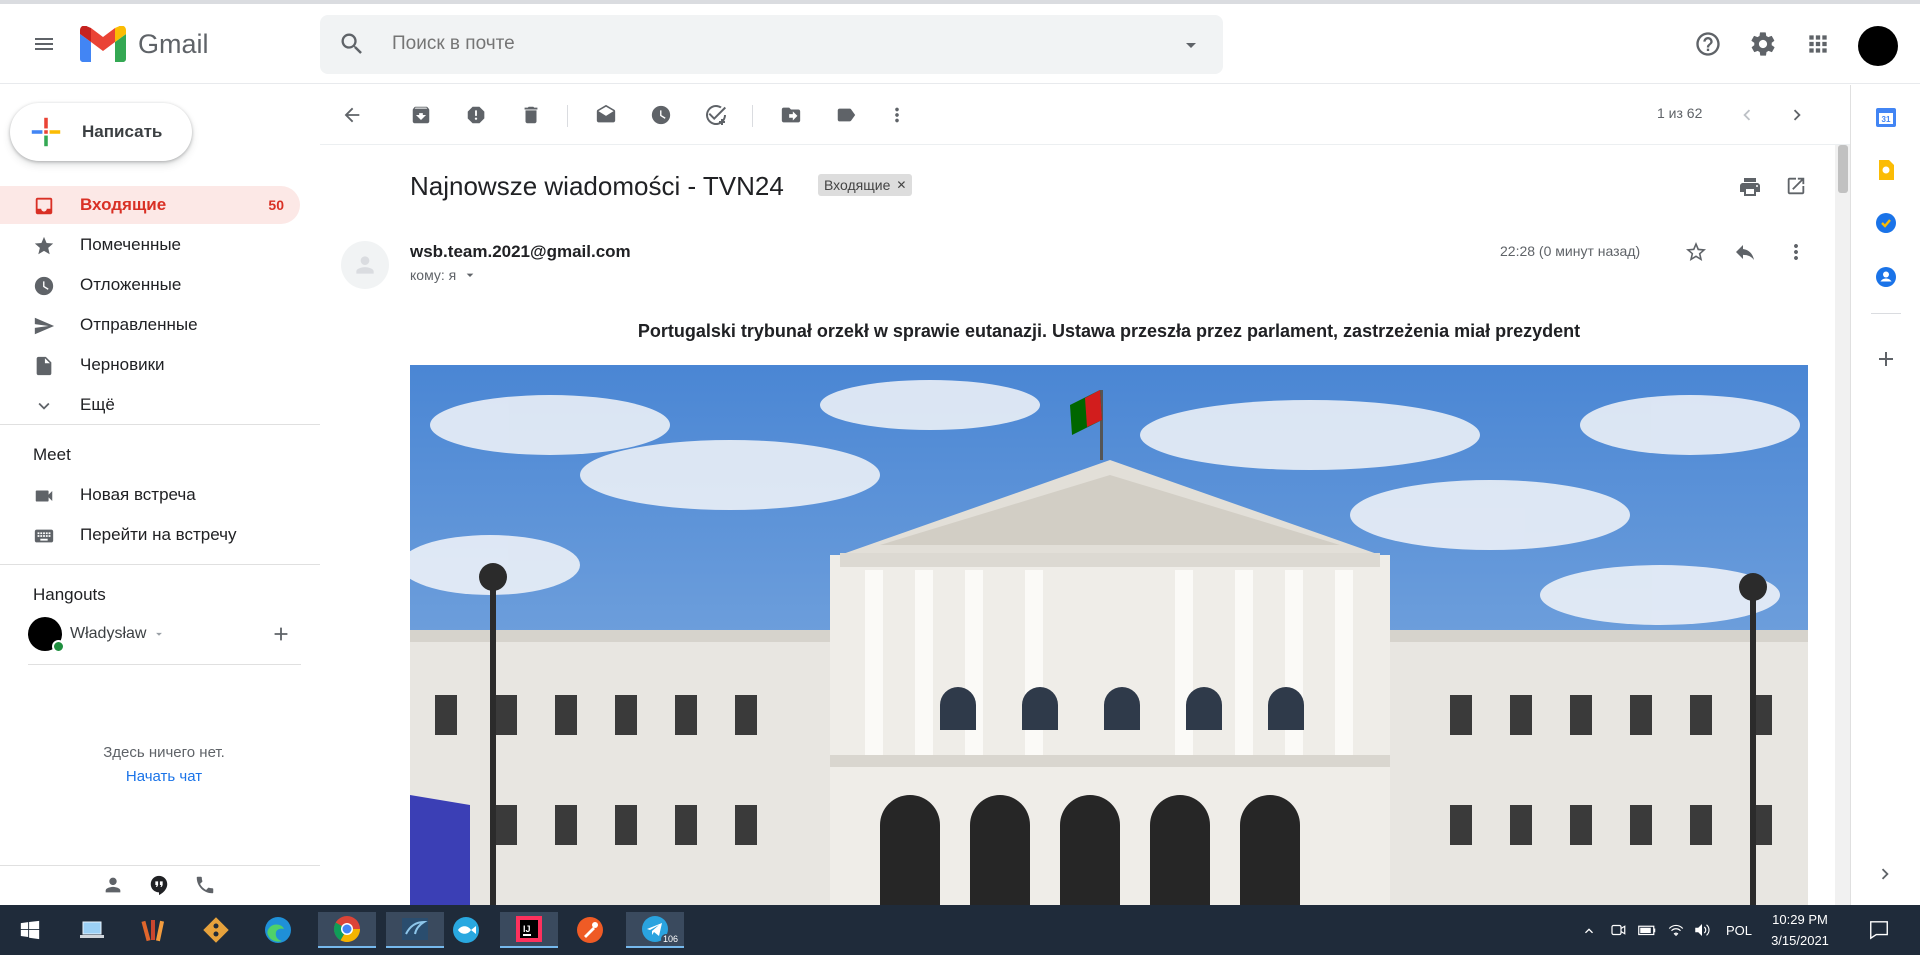  Describe the element at coordinates (1818, 44) in the screenshot. I see `apps-button` at that location.